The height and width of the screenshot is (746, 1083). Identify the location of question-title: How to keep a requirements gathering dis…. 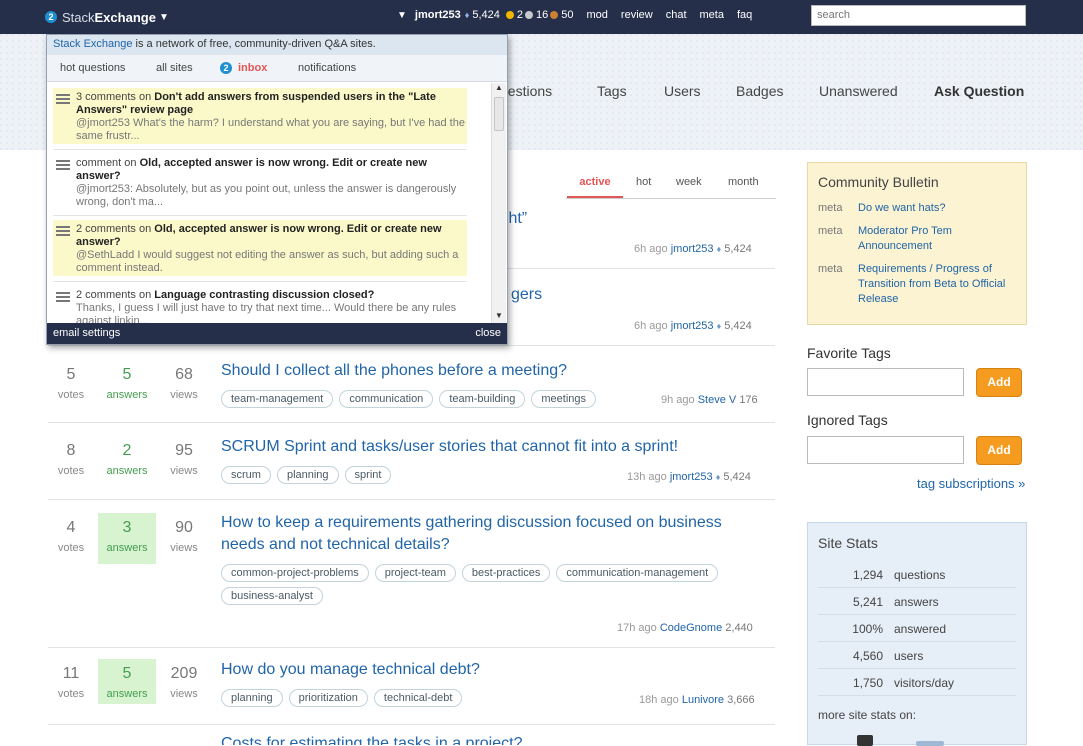
(491, 534).